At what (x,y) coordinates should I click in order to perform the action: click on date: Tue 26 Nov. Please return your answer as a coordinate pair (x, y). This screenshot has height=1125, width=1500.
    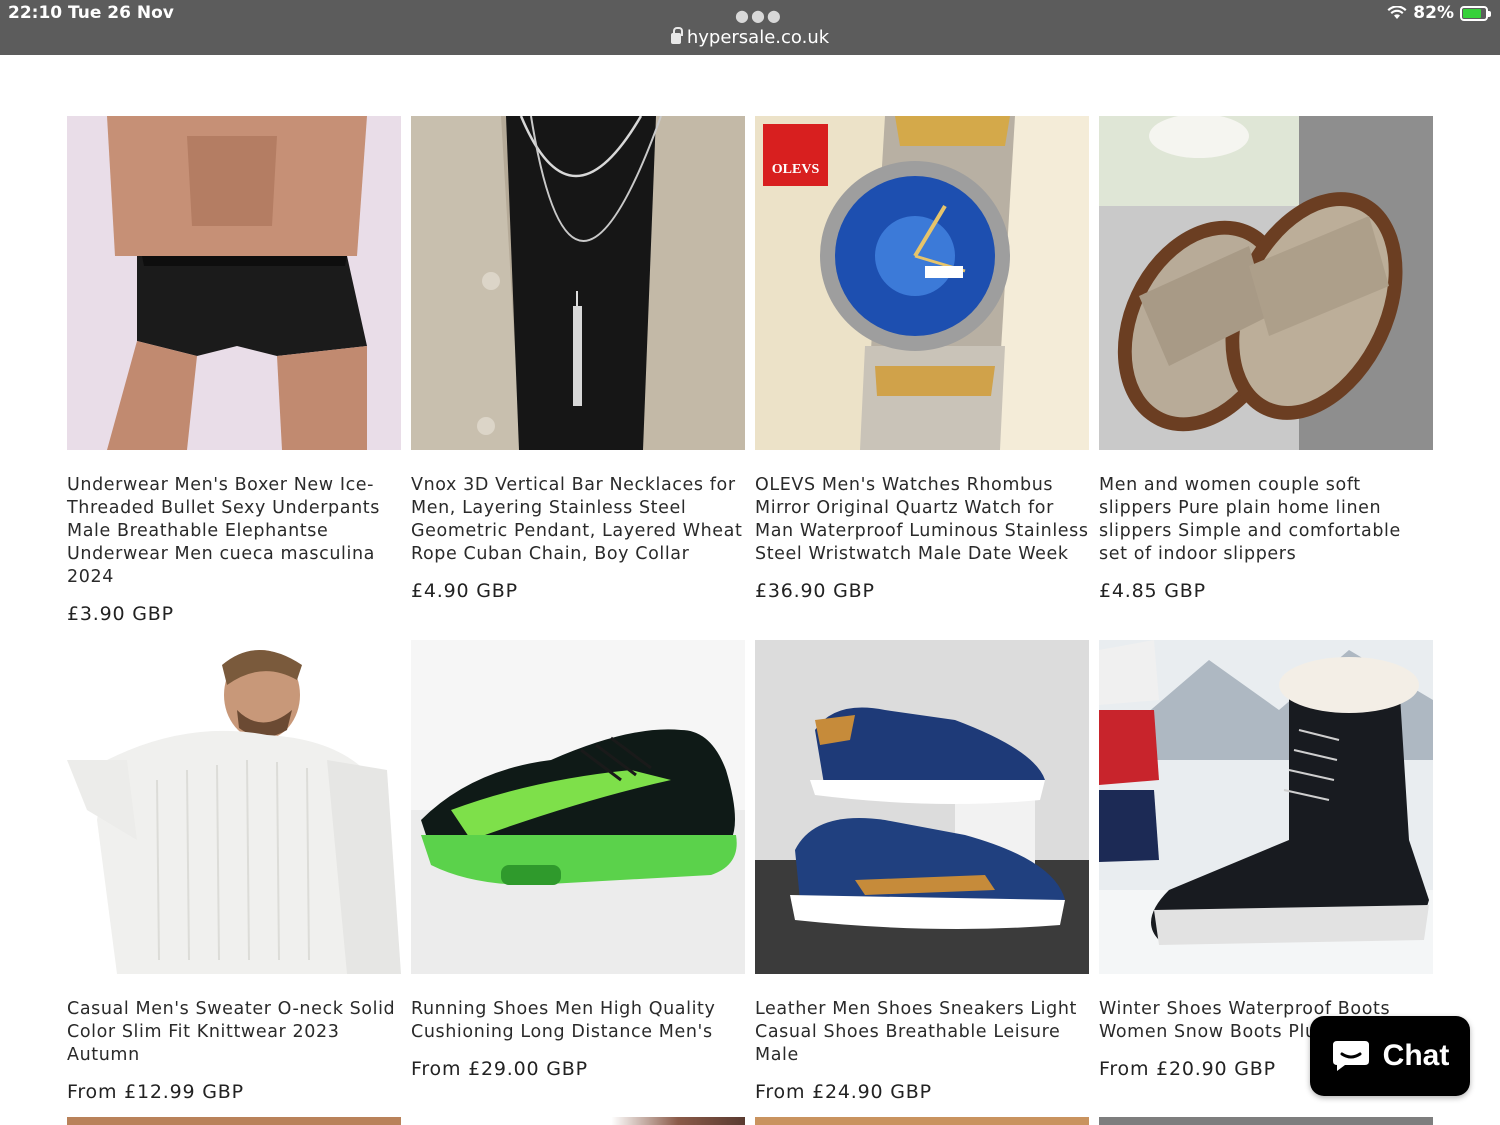
    Looking at the image, I should click on (121, 13).